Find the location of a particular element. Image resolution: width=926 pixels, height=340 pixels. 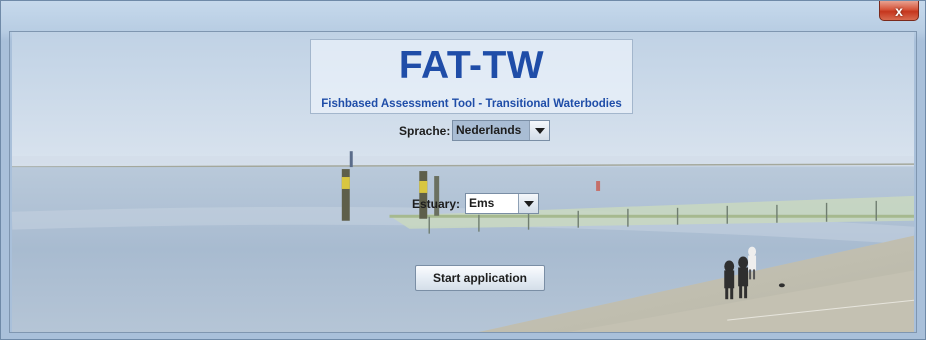

language-dropdown: Nederlands is located at coordinates (501, 130).